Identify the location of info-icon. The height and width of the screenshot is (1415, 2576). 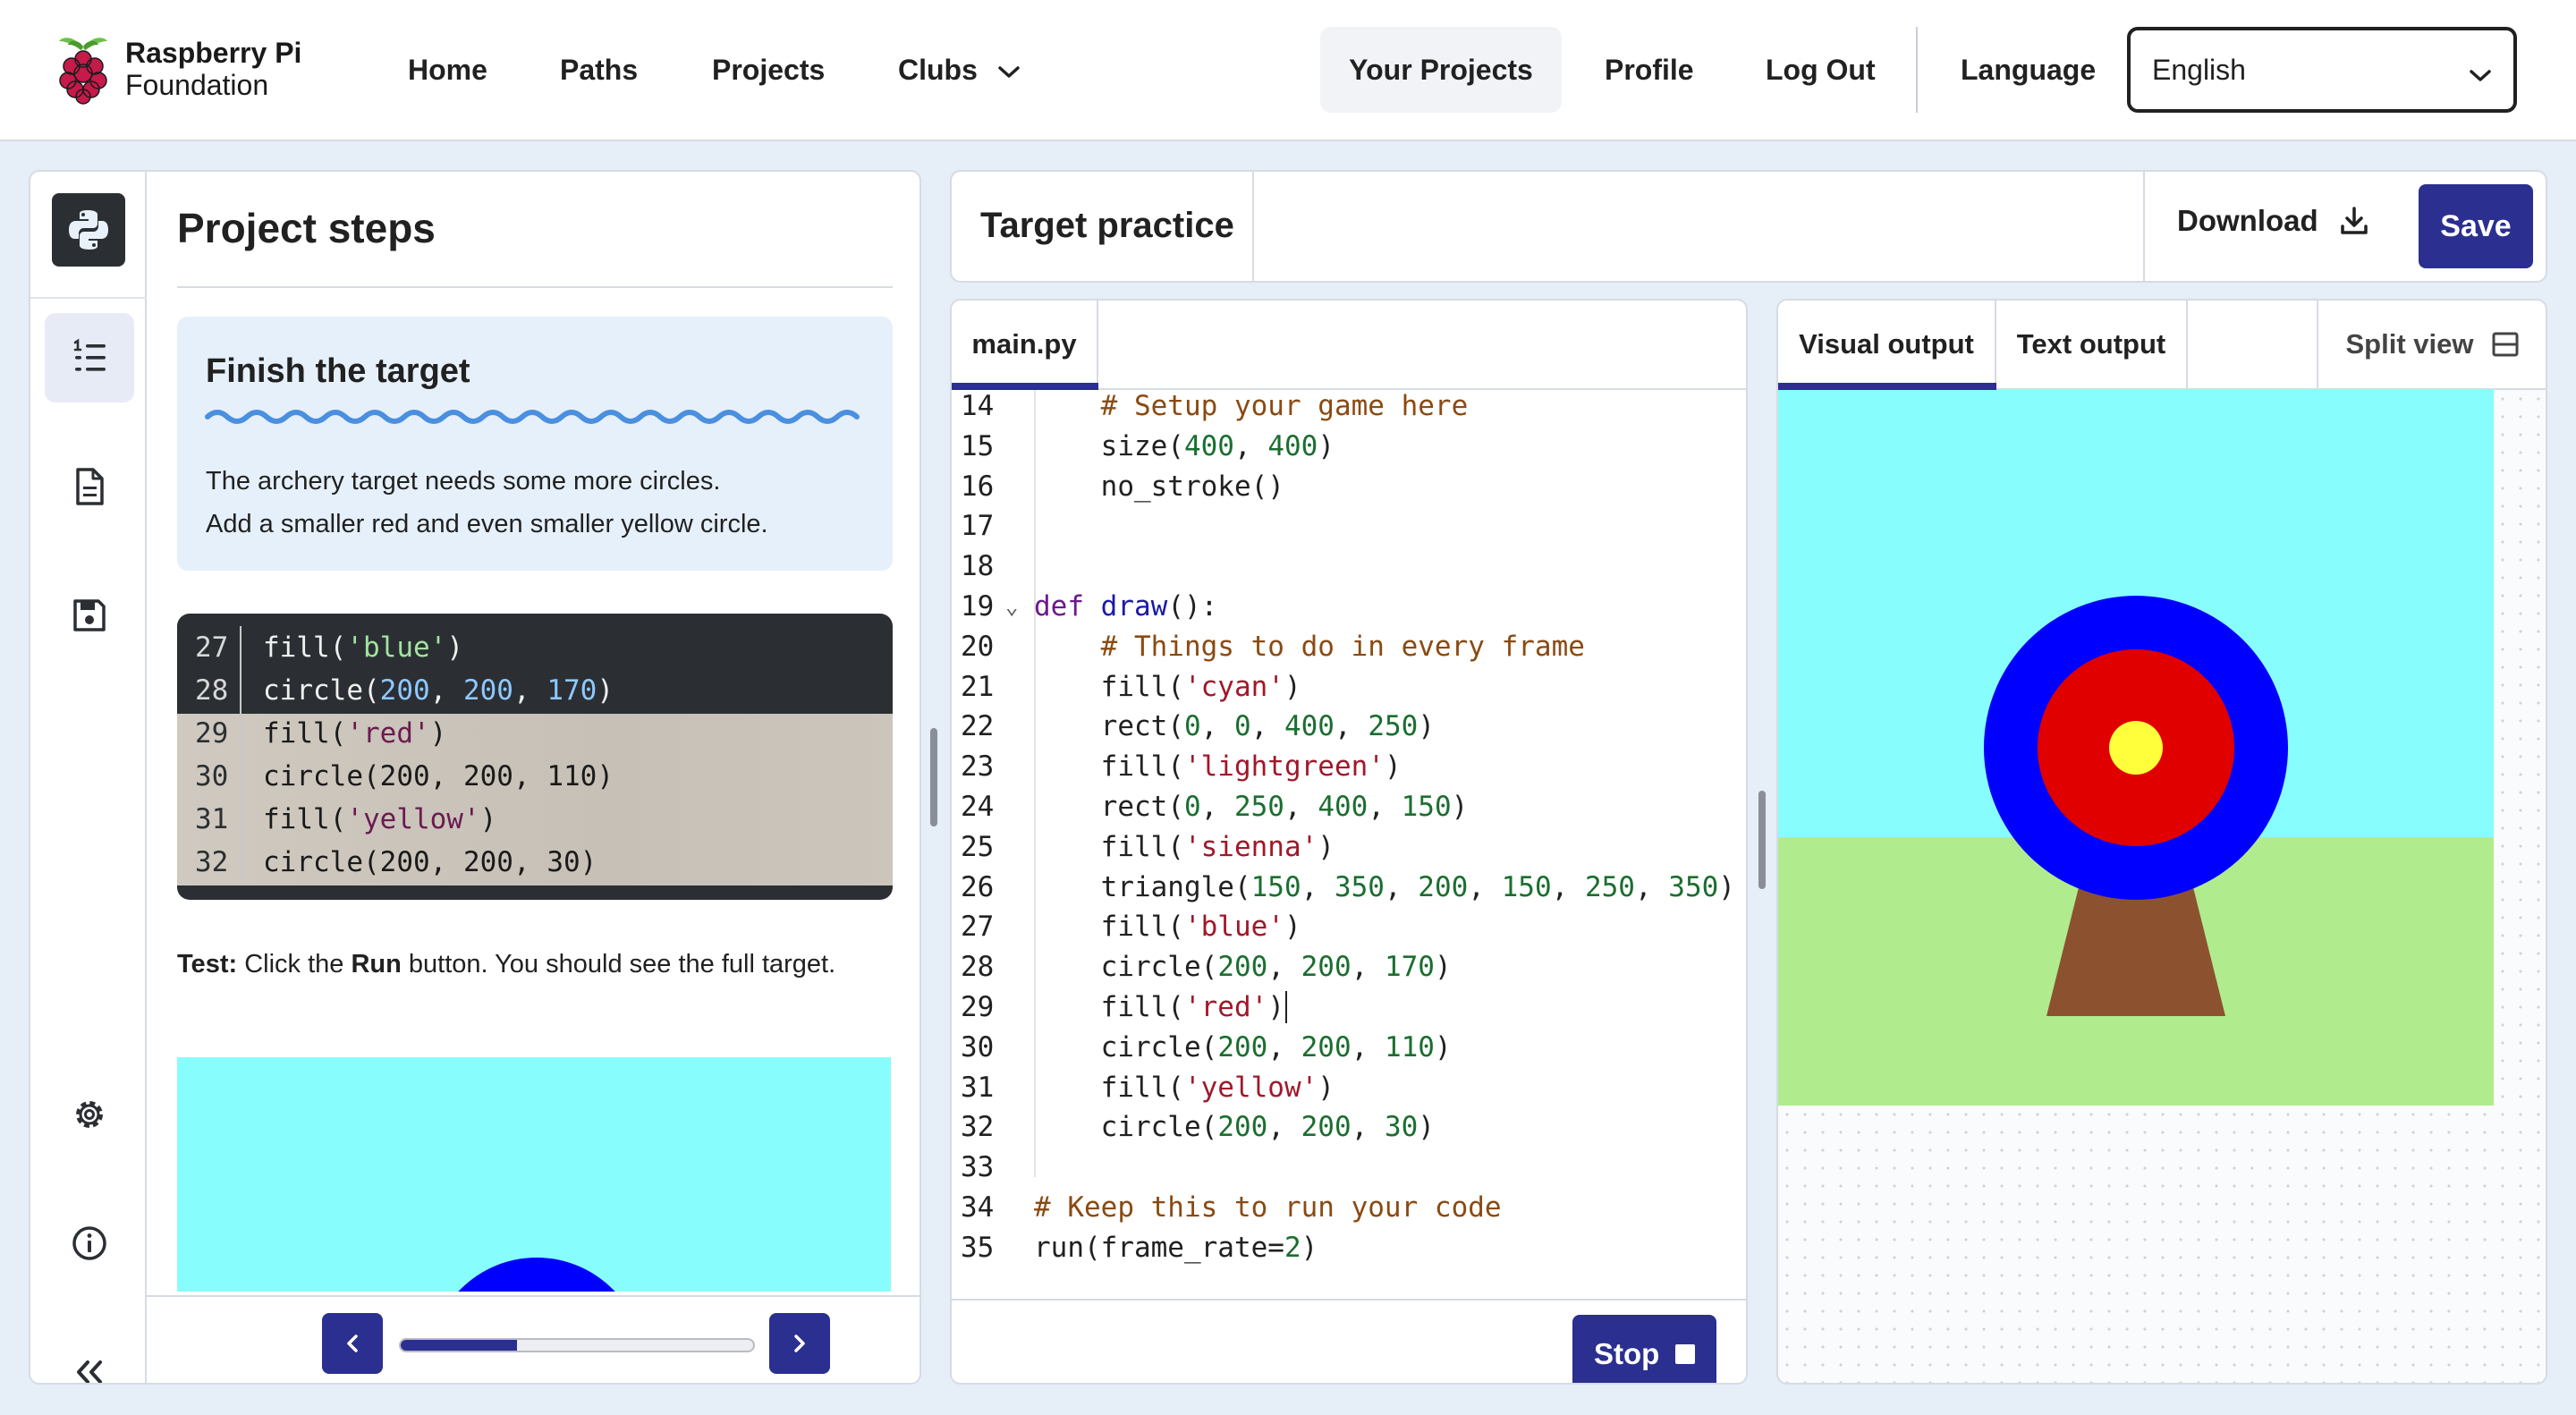
(89, 1243).